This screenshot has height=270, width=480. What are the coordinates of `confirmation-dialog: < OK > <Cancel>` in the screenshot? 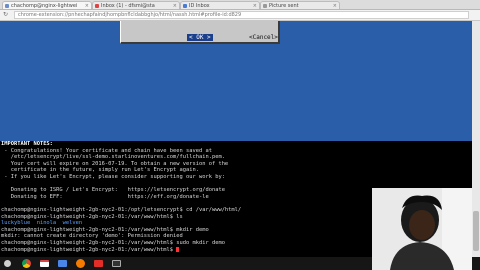 It's located at (200, 32).